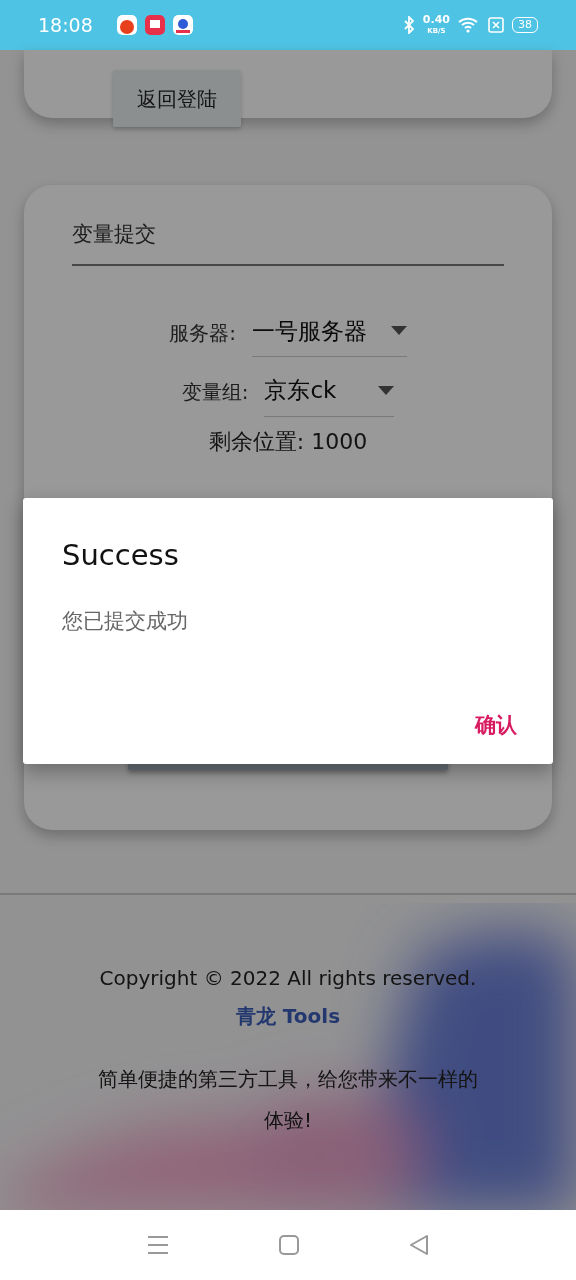 The image size is (576, 1280). What do you see at coordinates (288, 978) in the screenshot?
I see `copyright-text: Copyright © 2022 All rights reserved.` at bounding box center [288, 978].